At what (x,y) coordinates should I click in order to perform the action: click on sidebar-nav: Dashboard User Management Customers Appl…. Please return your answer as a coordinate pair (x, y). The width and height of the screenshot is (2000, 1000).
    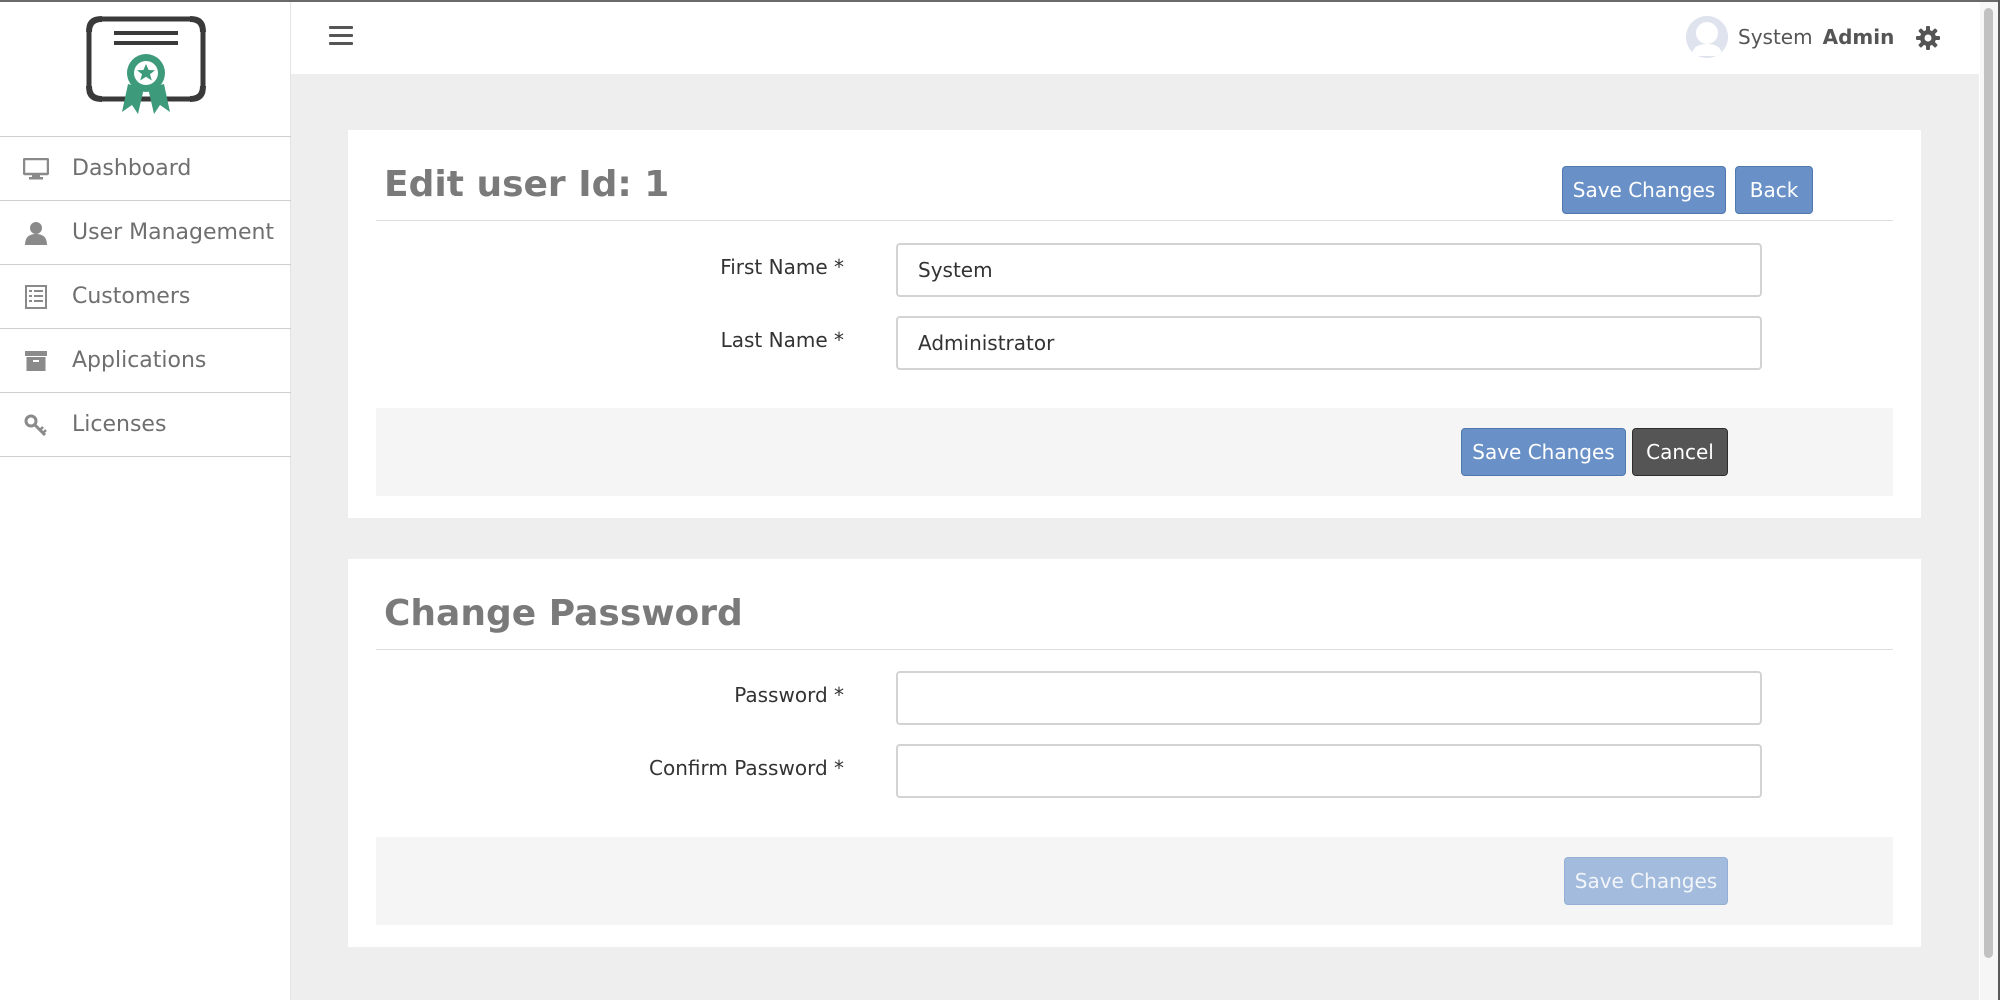
    Looking at the image, I should click on (145, 296).